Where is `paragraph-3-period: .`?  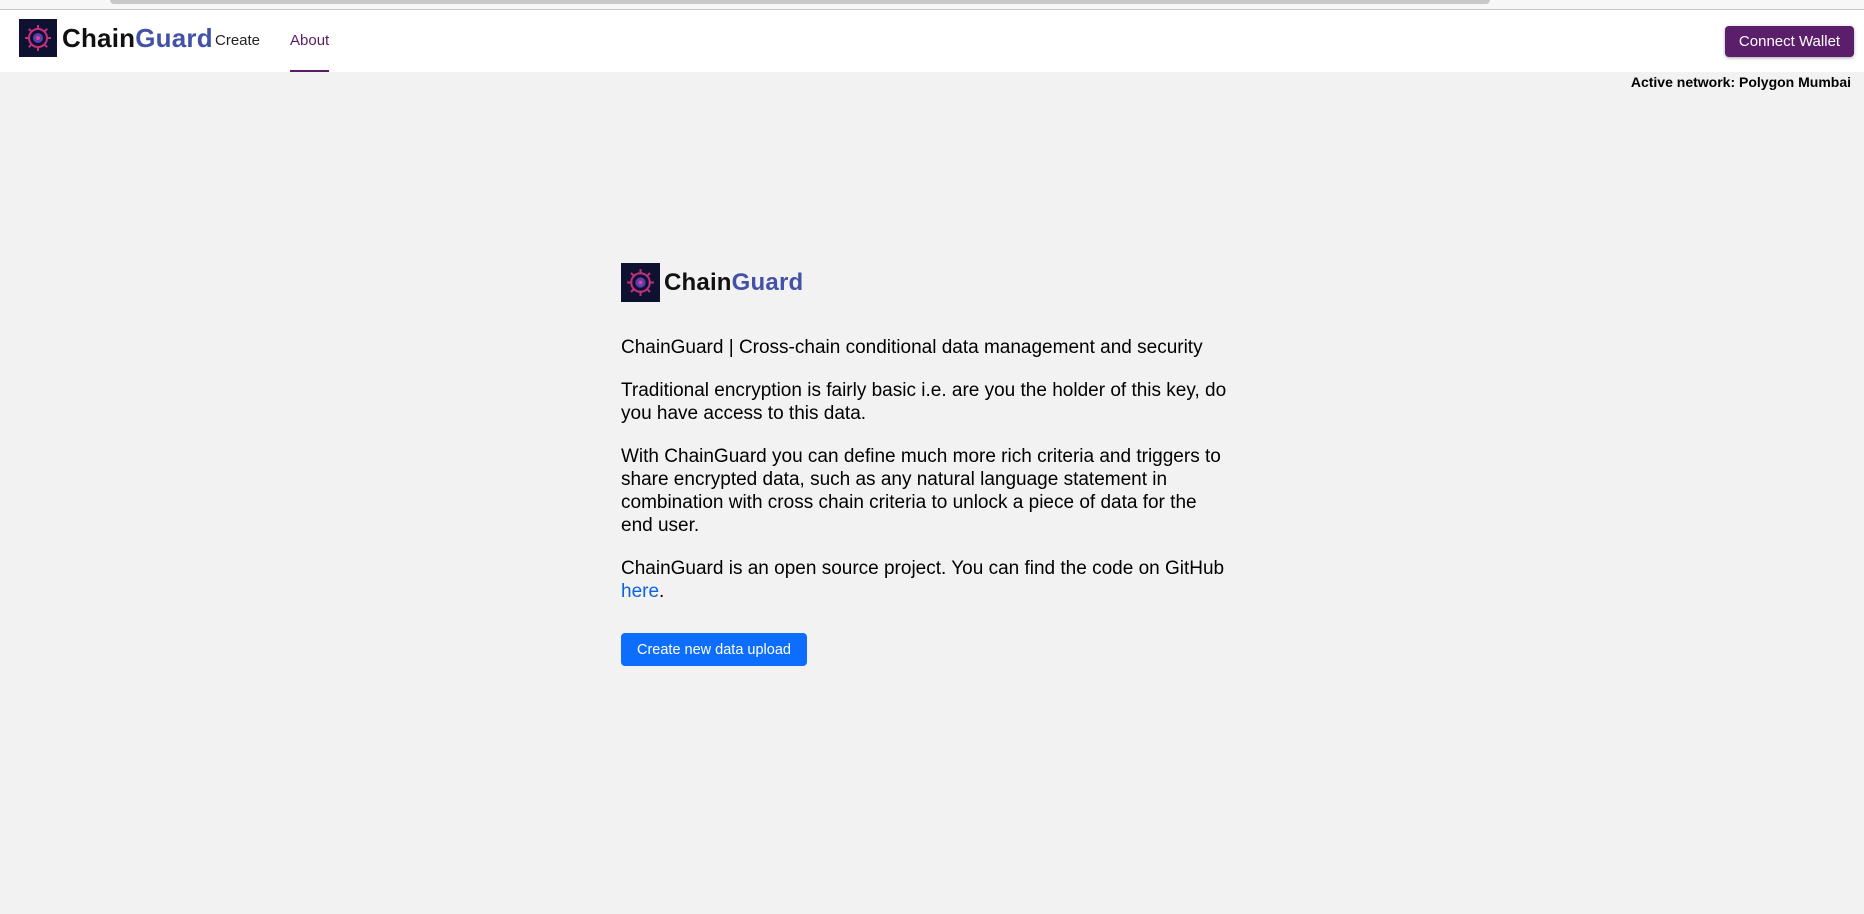
paragraph-3-period: . is located at coordinates (662, 591).